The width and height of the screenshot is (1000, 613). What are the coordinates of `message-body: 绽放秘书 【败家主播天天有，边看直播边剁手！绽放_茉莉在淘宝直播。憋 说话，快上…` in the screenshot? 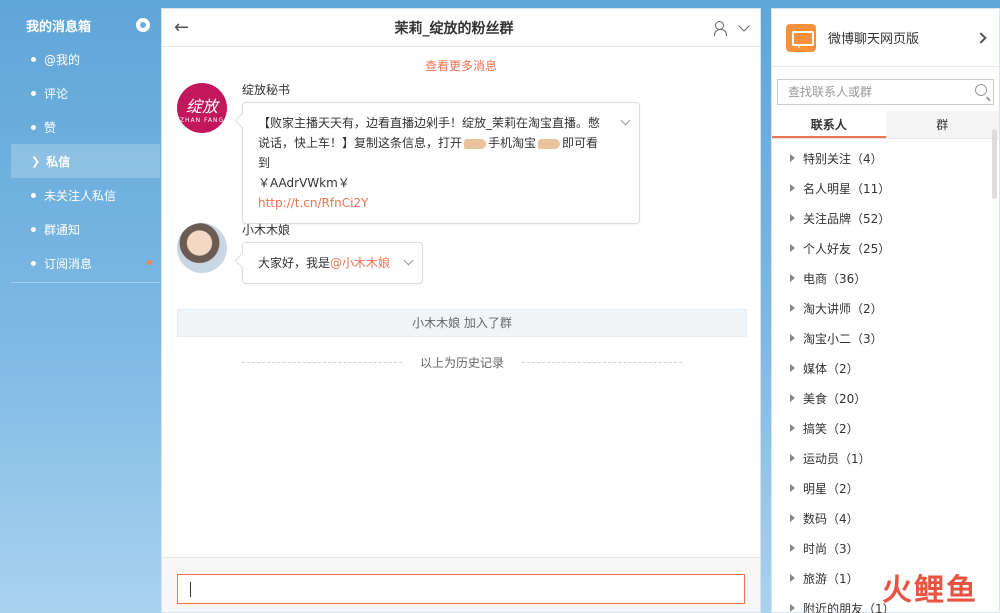 It's located at (441, 153).